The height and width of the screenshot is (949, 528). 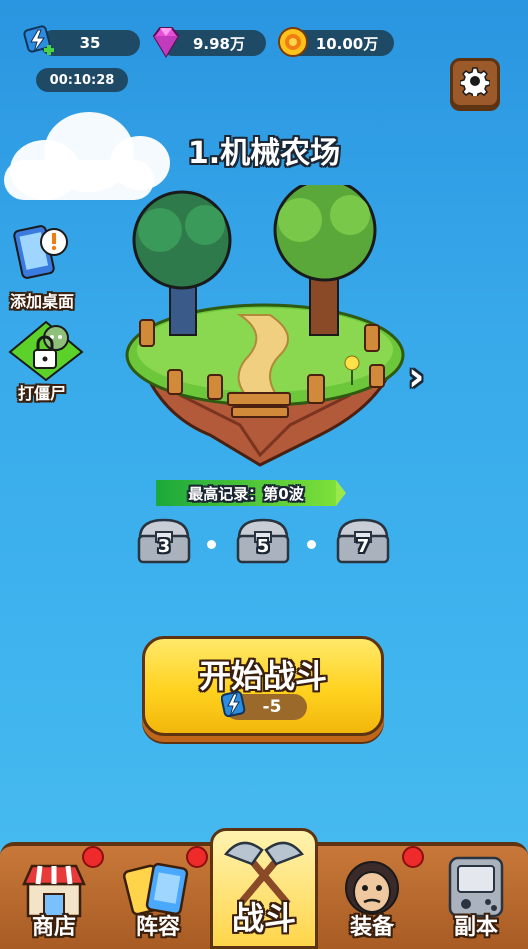 I want to click on reward-chest-2: 5, so click(x=263, y=541).